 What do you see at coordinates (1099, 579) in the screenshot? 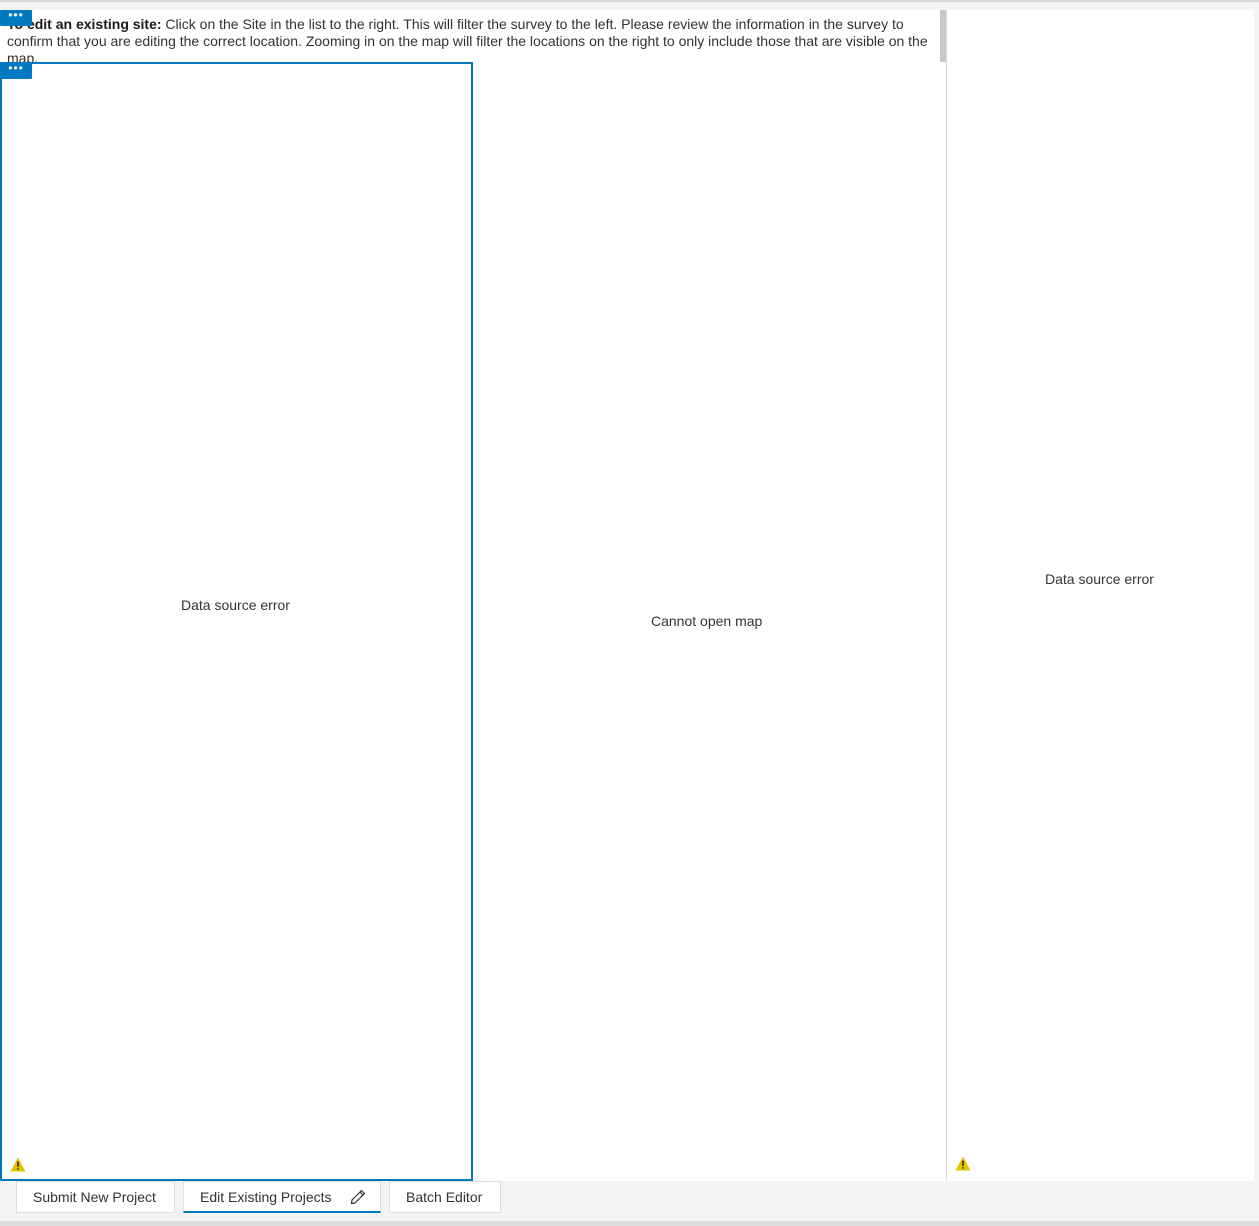
I see `list-error-message: Data source error` at bounding box center [1099, 579].